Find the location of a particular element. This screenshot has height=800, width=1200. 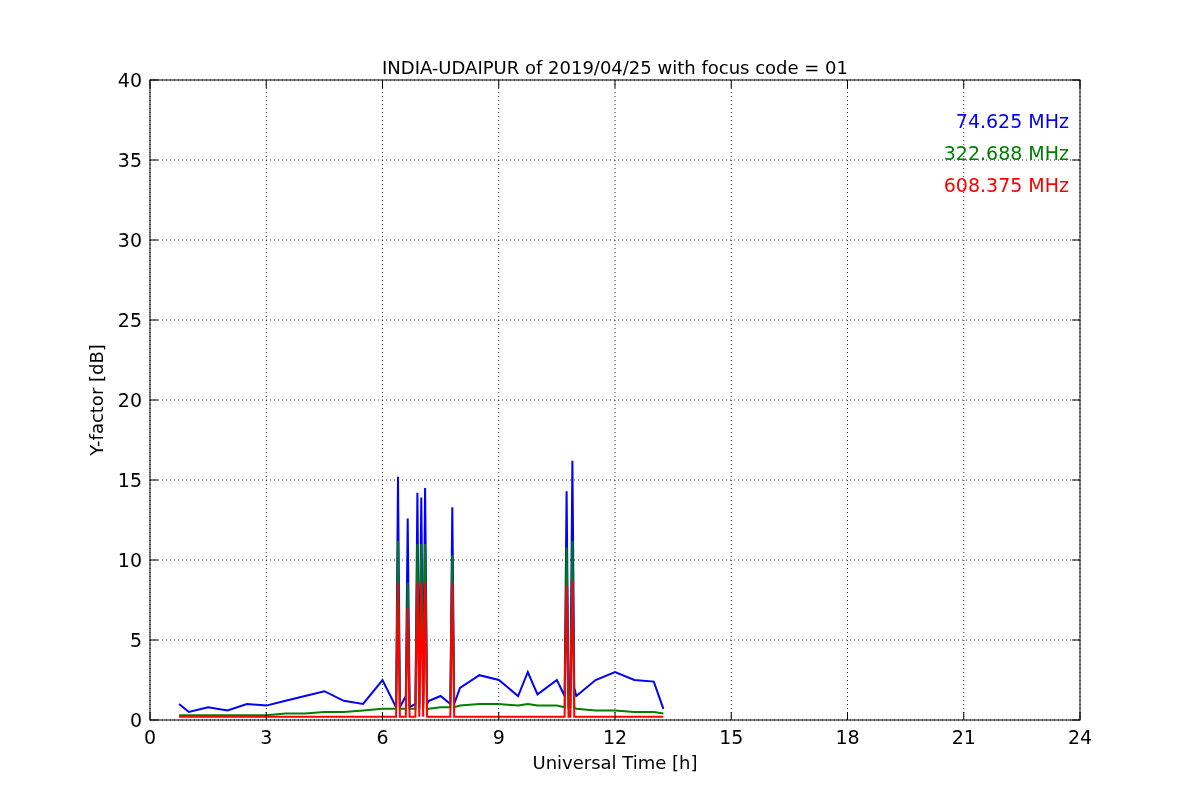

tick-label: 30 is located at coordinates (129, 240).